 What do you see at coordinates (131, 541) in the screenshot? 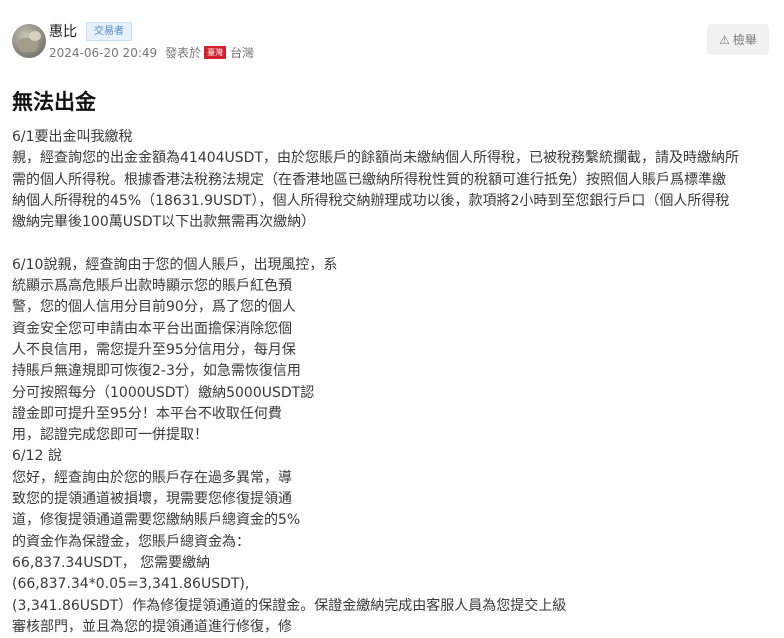
I see `body-line: 的資金作為保證金，您賬戶總資金為：` at bounding box center [131, 541].